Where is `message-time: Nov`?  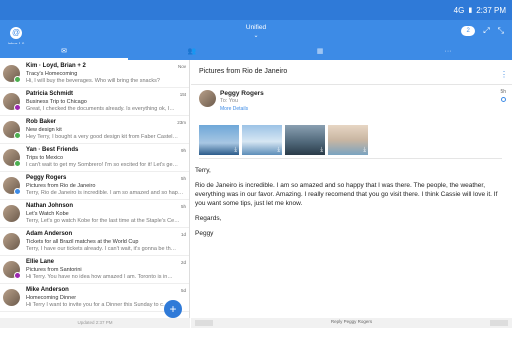
message-time: Nov is located at coordinates (181, 66).